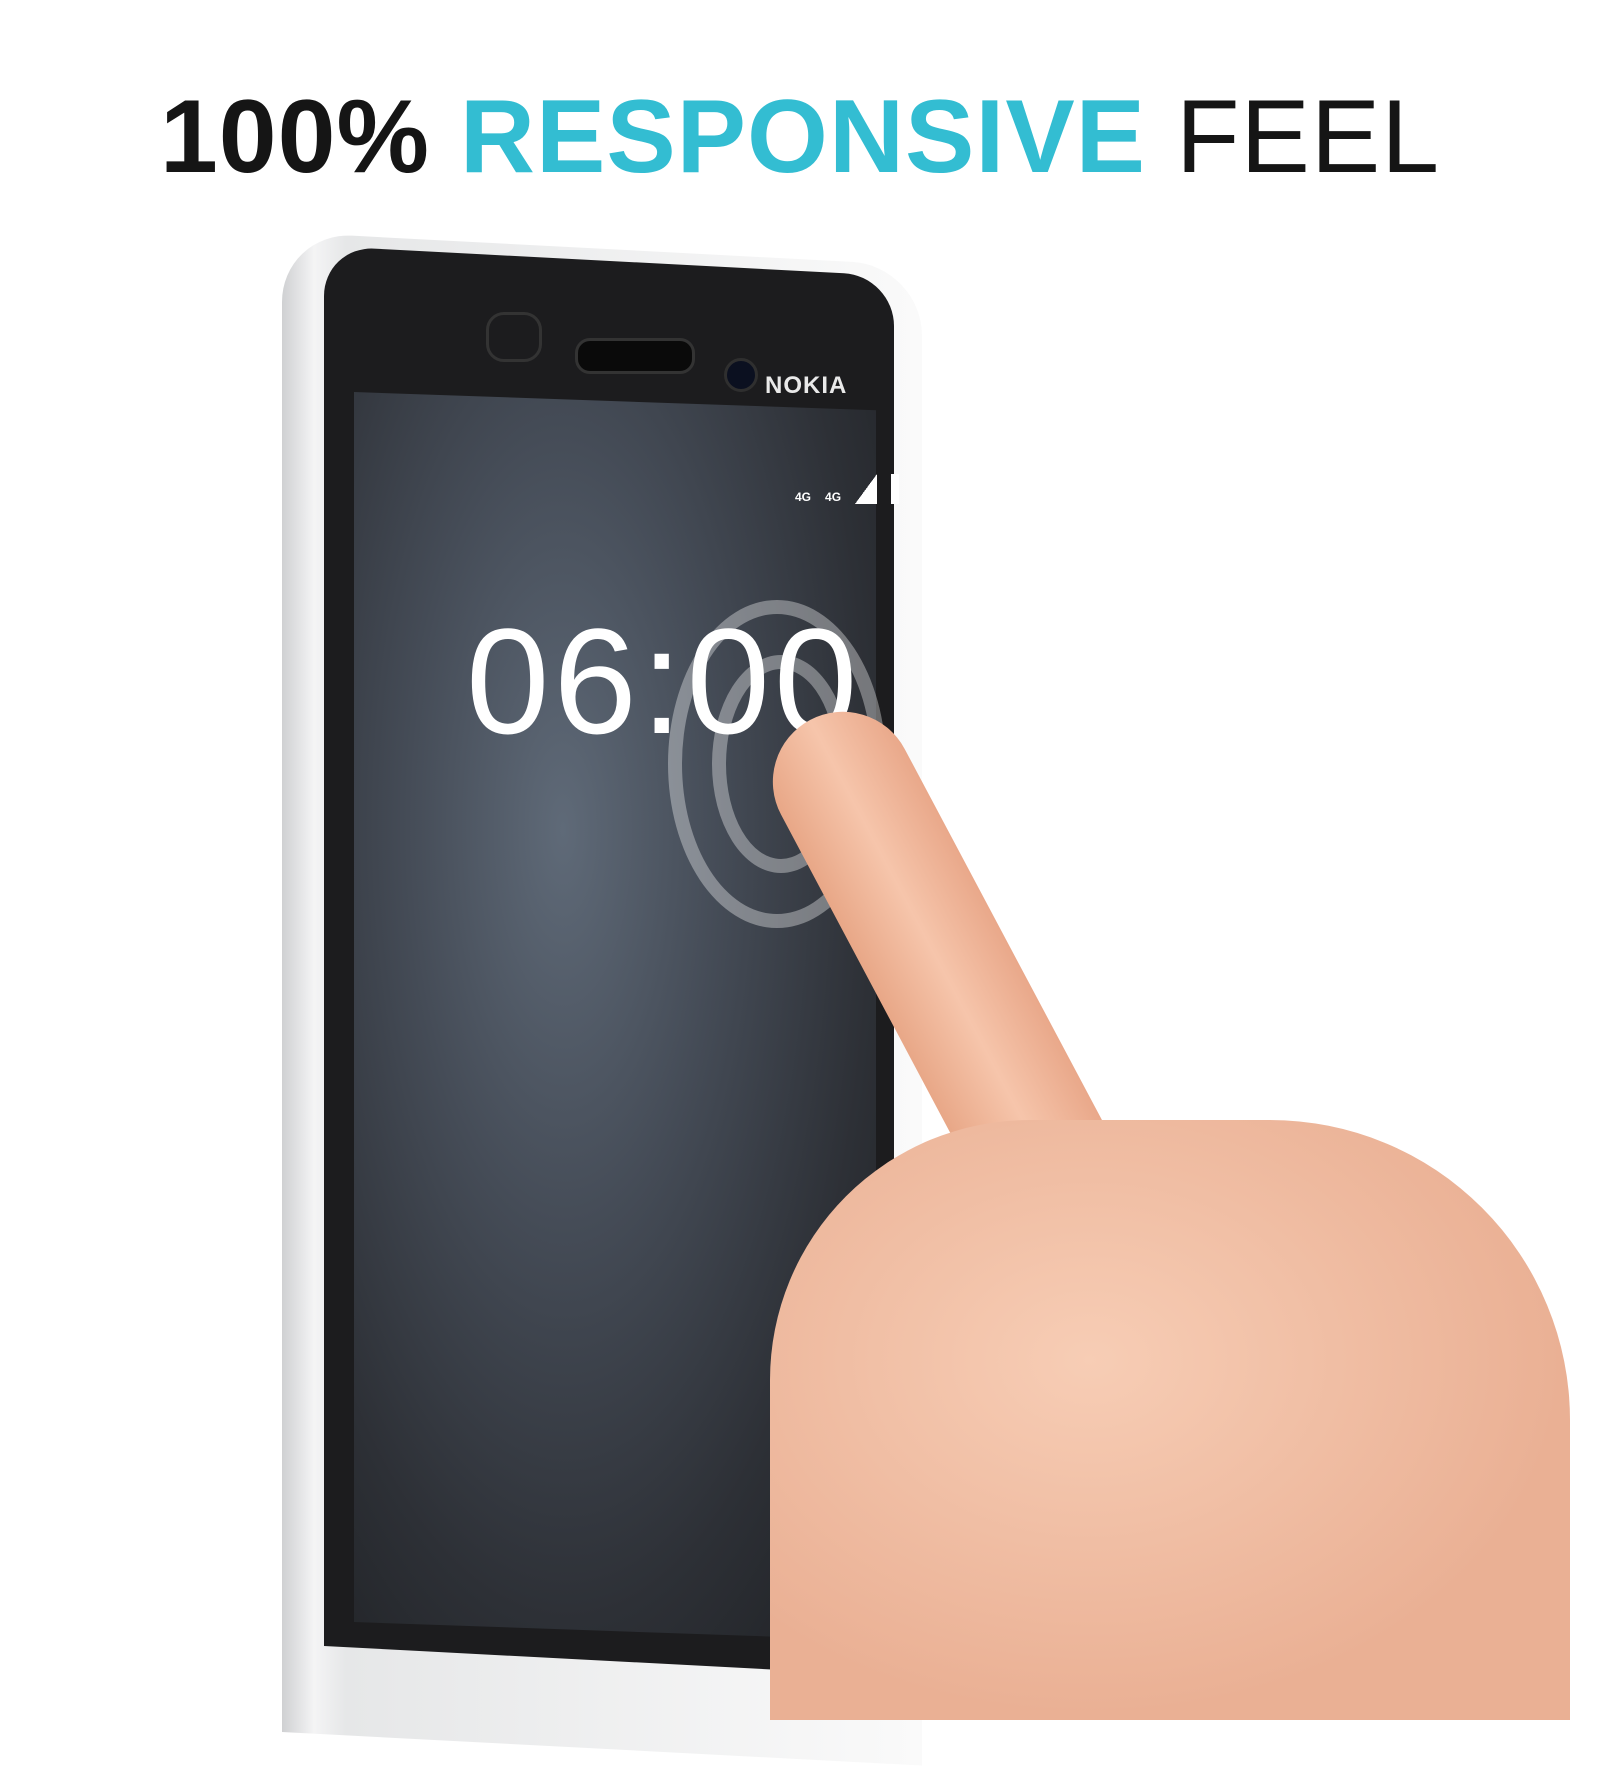 The width and height of the screenshot is (1600, 1766). Describe the element at coordinates (866, 489) in the screenshot. I see `signal-icon` at that location.